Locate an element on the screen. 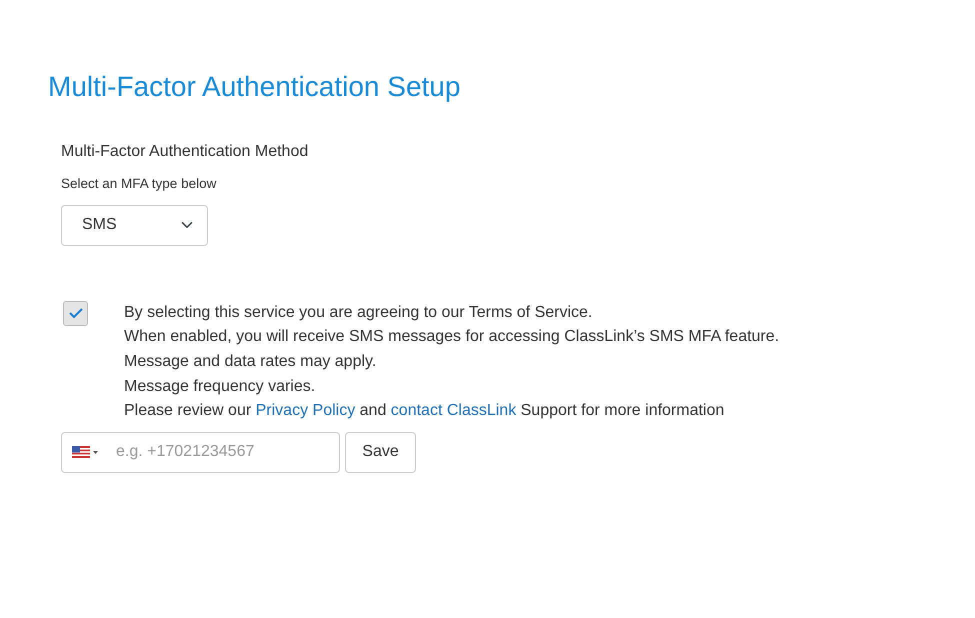 The image size is (975, 618). phone-input-field: e.g. +17021234567 is located at coordinates (200, 452).